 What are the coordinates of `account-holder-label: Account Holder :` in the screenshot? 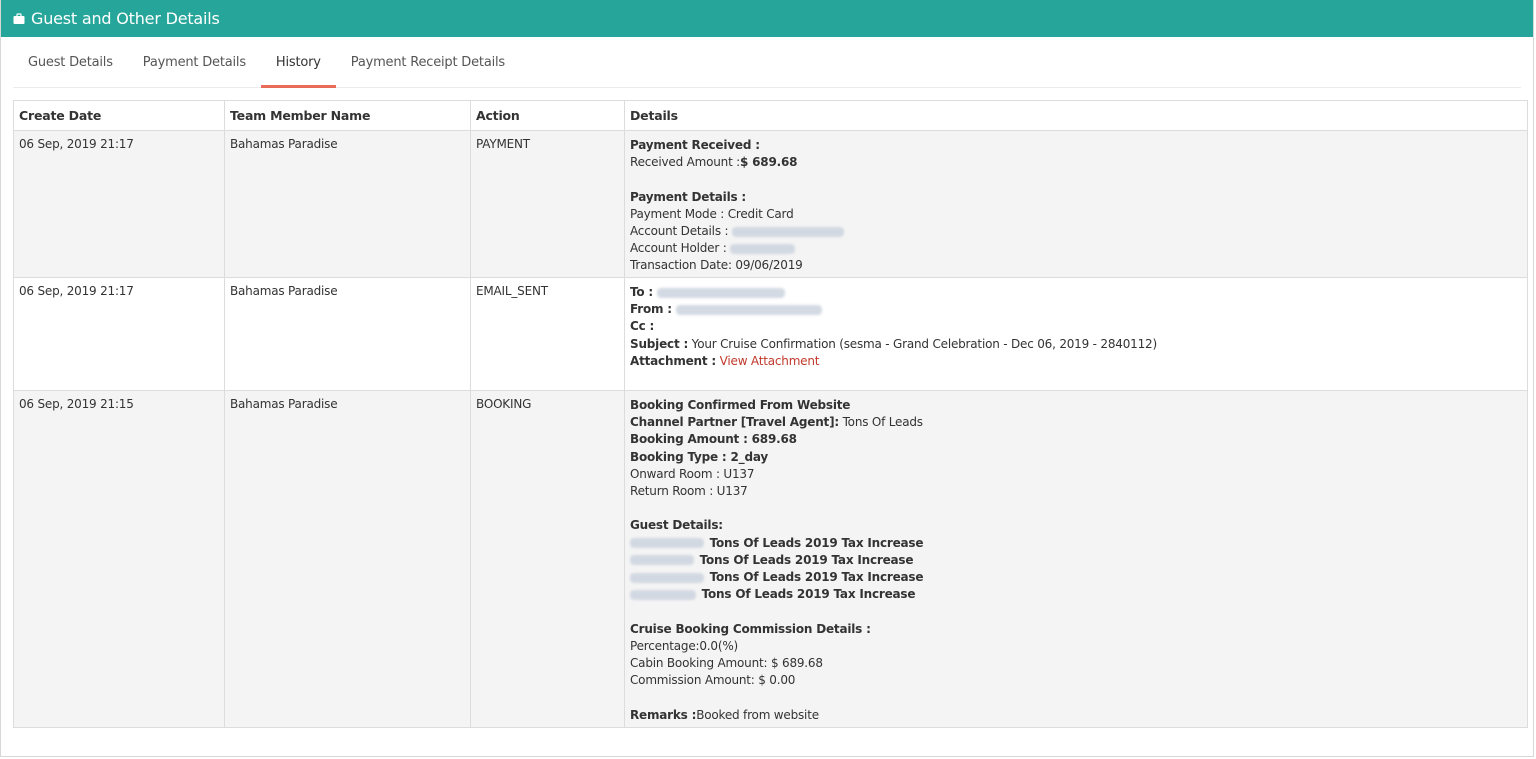 It's located at (678, 248).